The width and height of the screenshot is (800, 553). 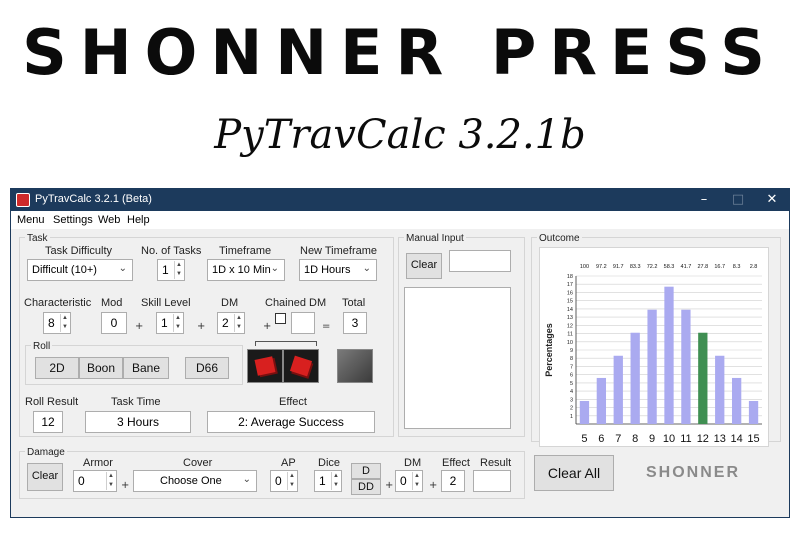 I want to click on close-button: ✕, so click(x=772, y=200).